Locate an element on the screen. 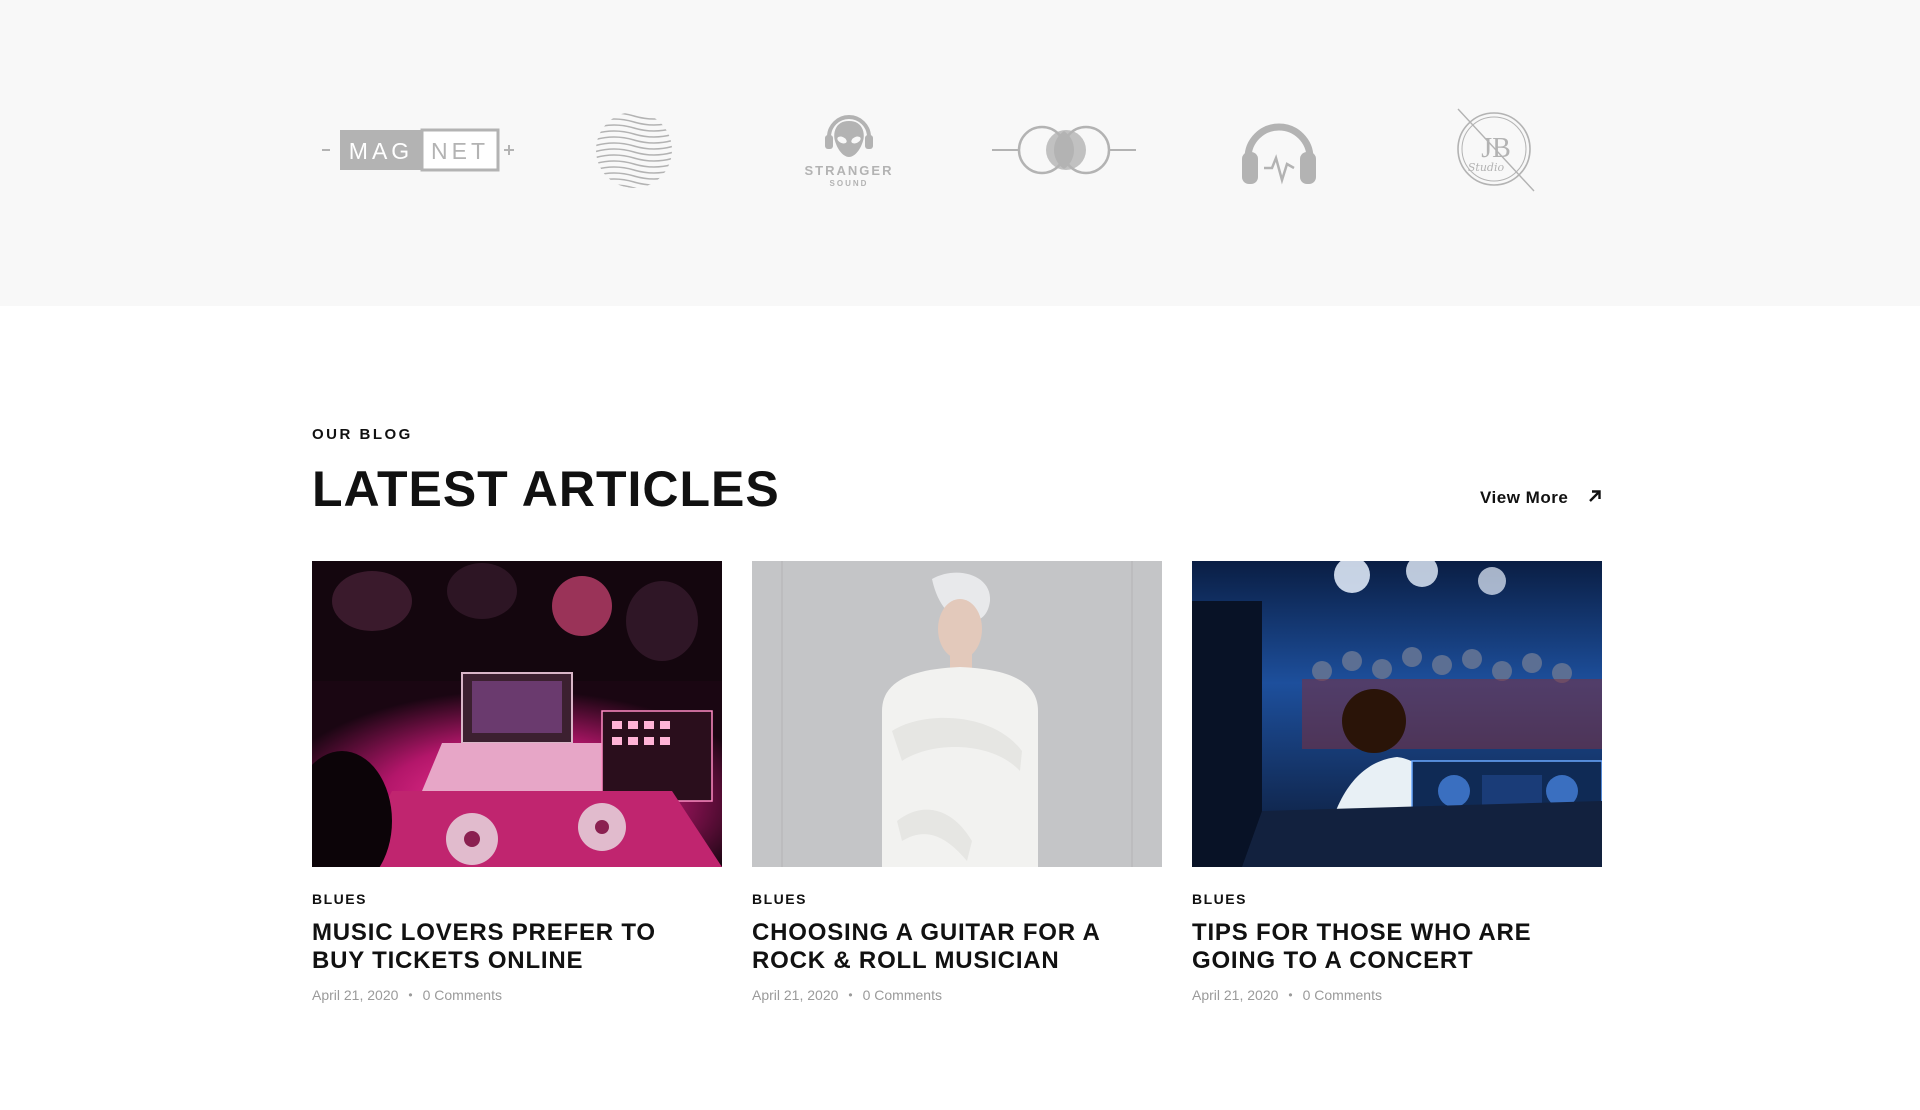  magnet-logo: MAG NET is located at coordinates (419, 150).